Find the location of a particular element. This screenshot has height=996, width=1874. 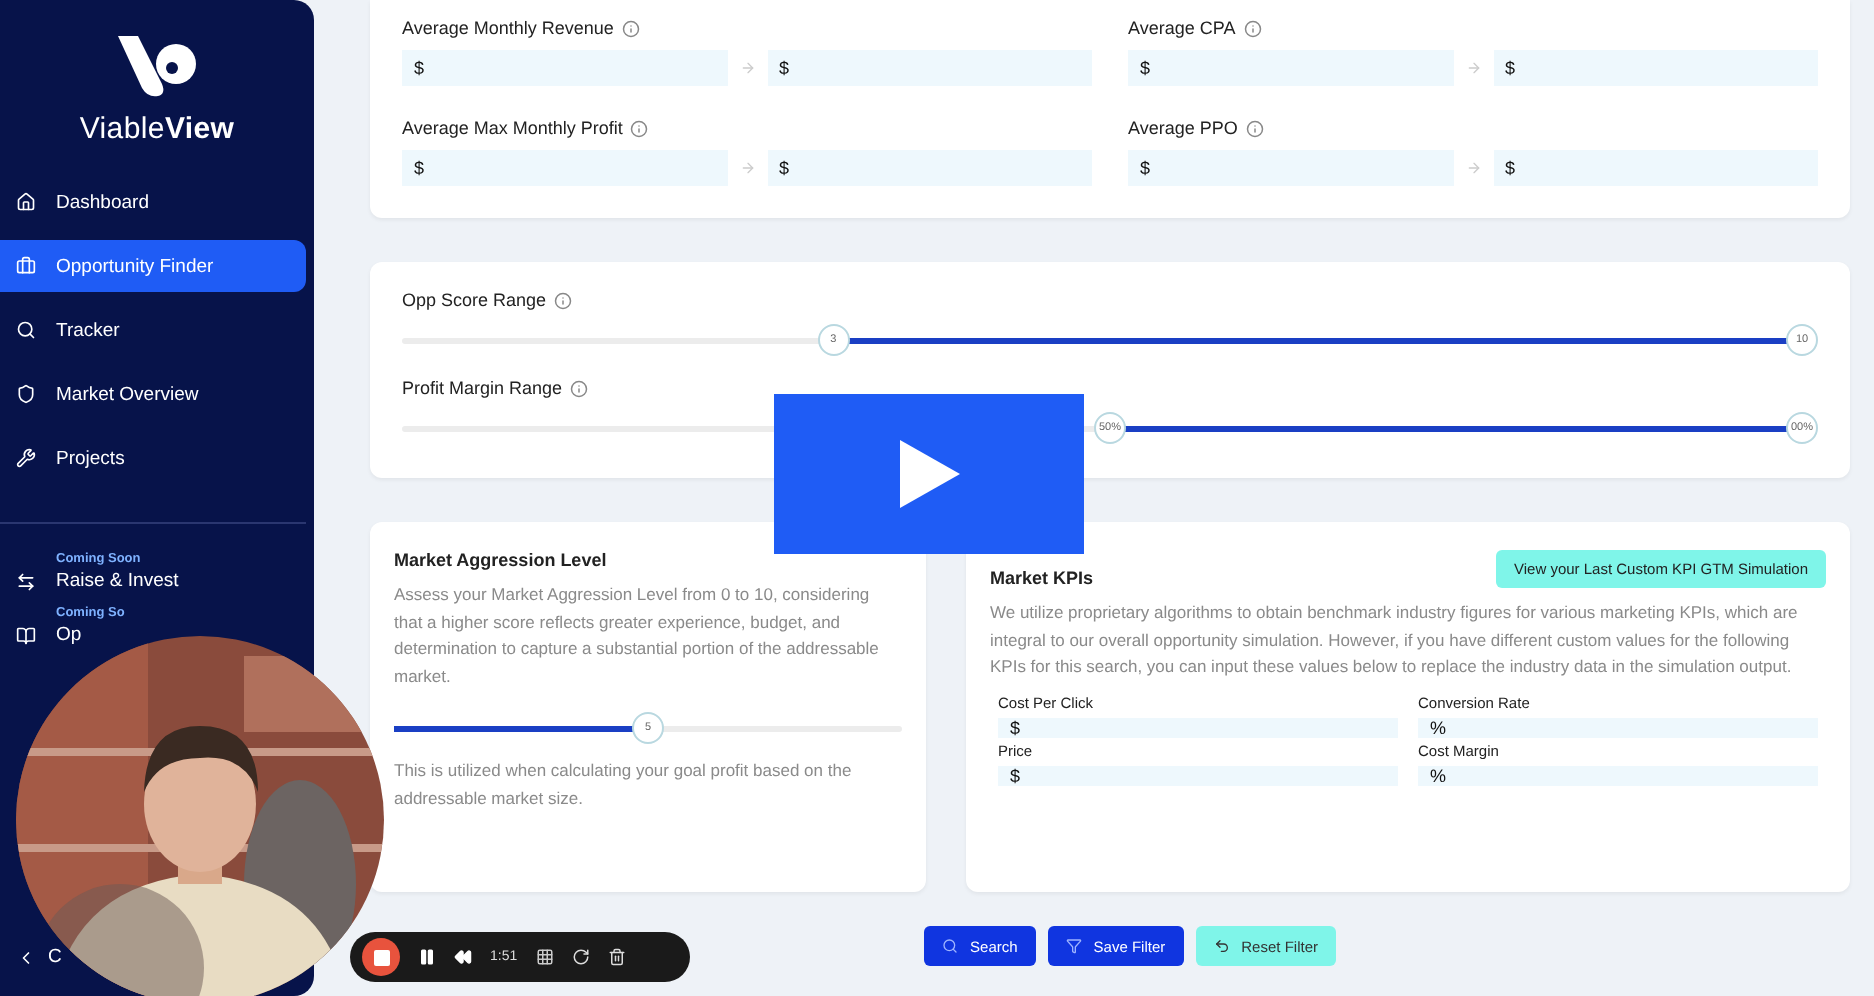

grid-icon is located at coordinates (544, 957).